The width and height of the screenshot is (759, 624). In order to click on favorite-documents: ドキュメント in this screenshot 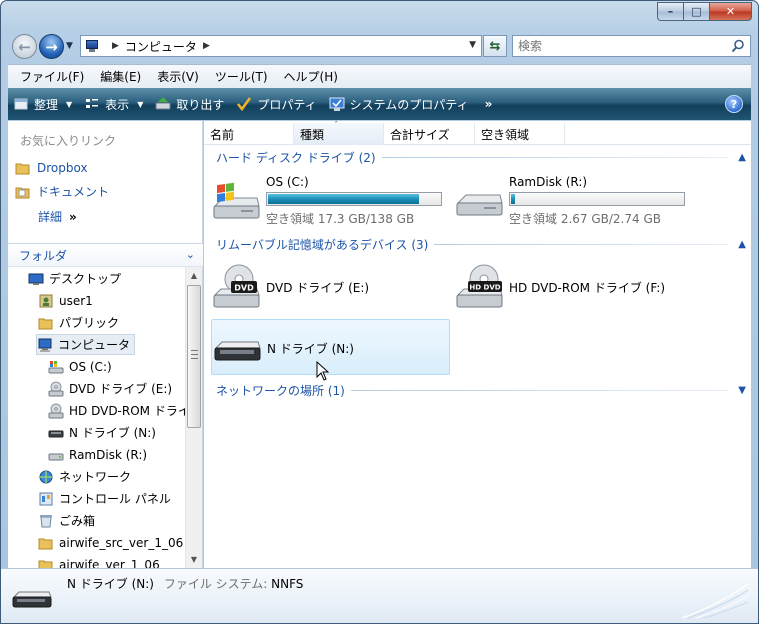, I will do `click(62, 191)`.